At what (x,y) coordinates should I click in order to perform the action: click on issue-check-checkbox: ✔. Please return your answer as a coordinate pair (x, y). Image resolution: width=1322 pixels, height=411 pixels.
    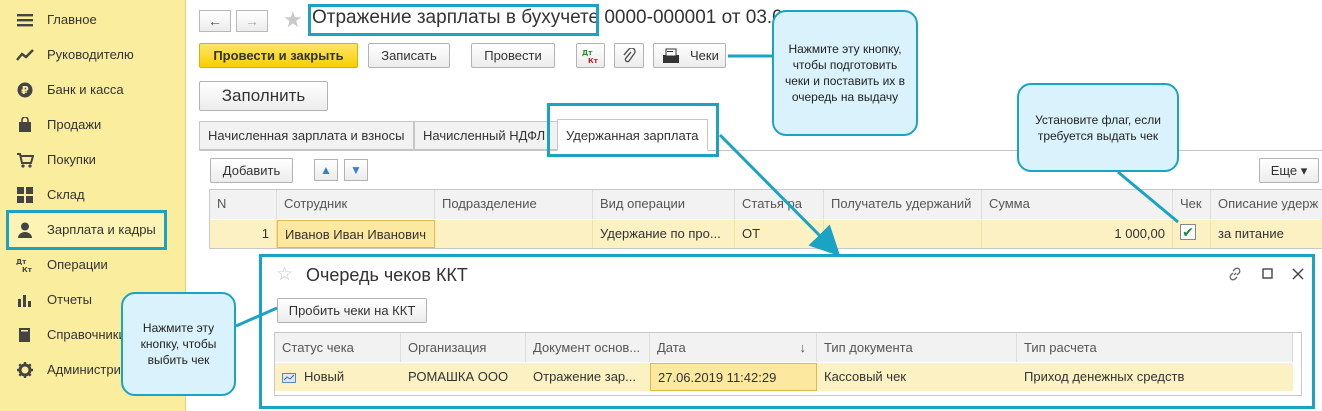
    Looking at the image, I should click on (1188, 232).